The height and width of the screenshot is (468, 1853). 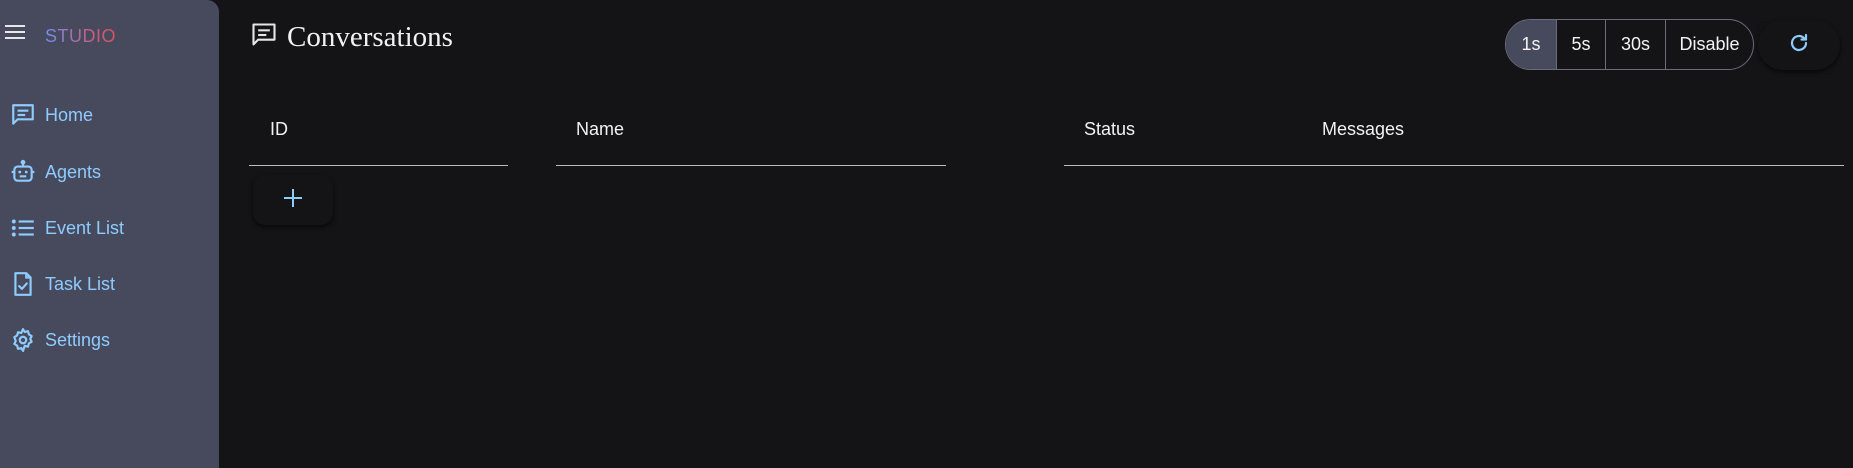 I want to click on reload-button, so click(x=1799, y=45).